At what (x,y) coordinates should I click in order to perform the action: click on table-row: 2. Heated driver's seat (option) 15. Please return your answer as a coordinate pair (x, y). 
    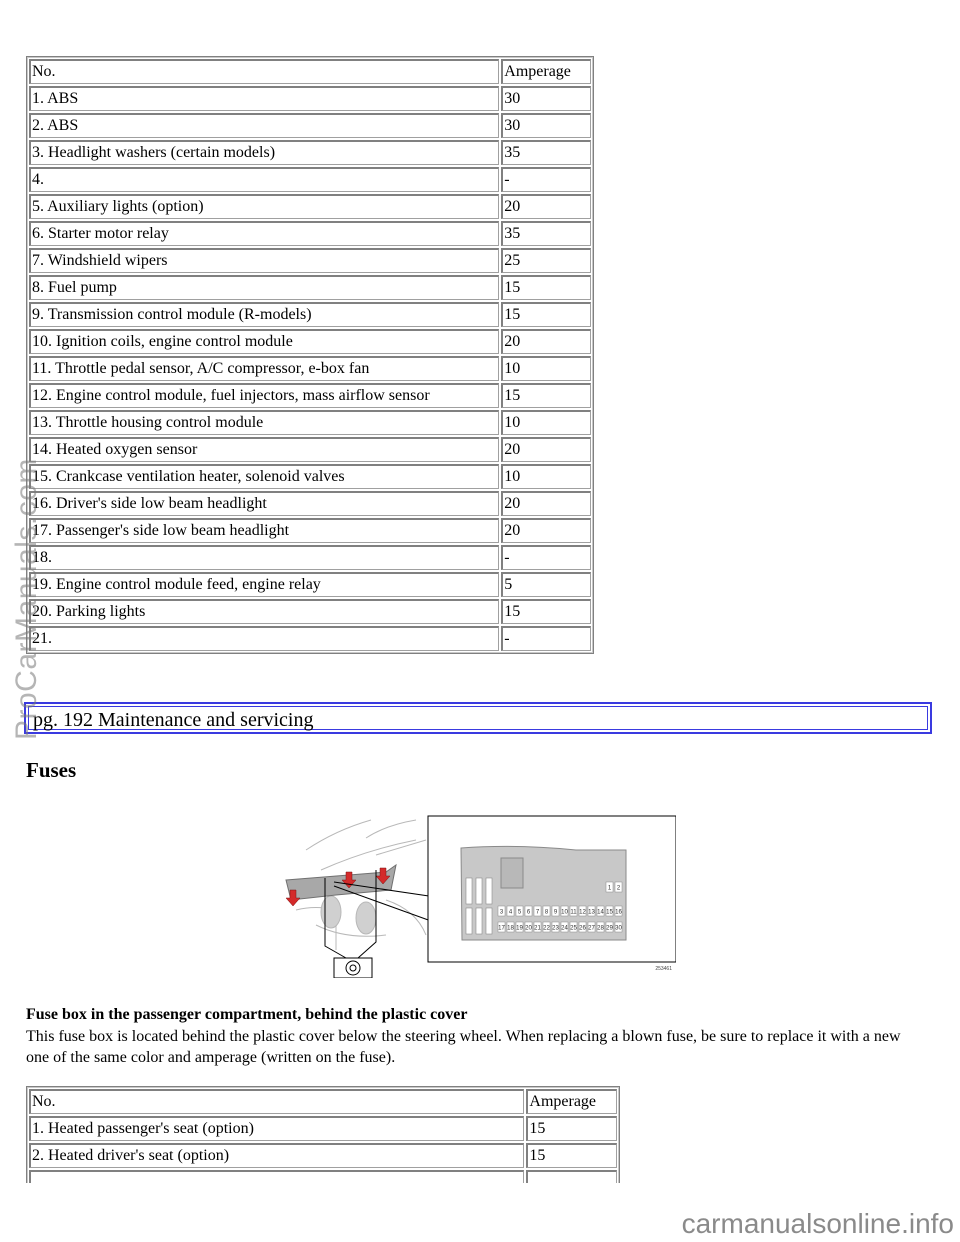
    Looking at the image, I should click on (323, 1155).